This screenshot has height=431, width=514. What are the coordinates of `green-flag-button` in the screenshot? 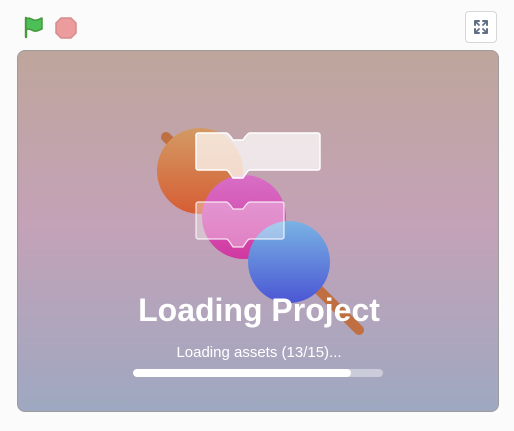 It's located at (34, 28).